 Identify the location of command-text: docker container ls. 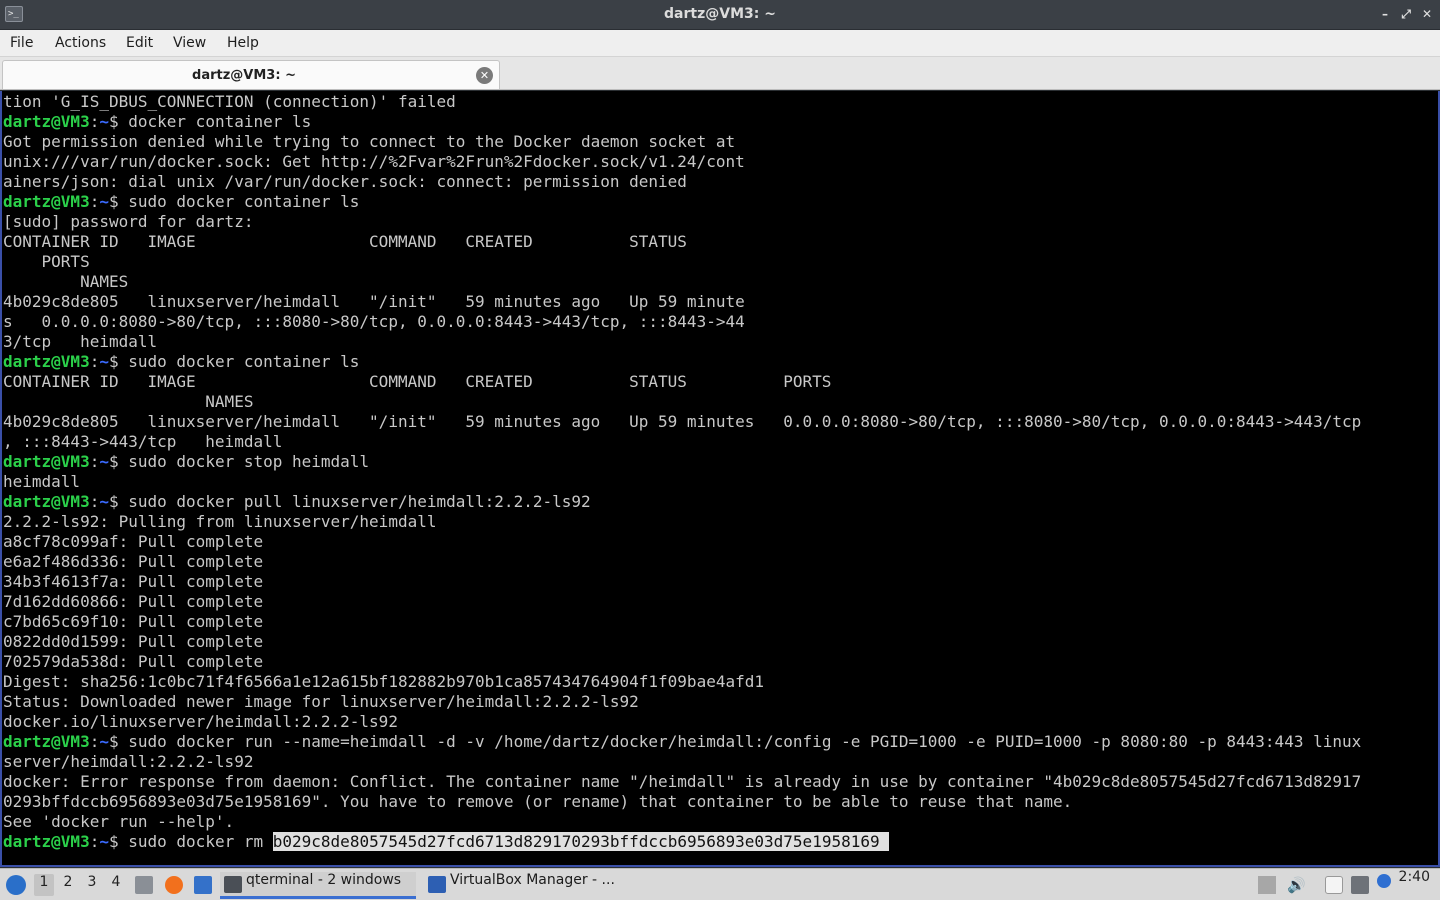
(220, 121).